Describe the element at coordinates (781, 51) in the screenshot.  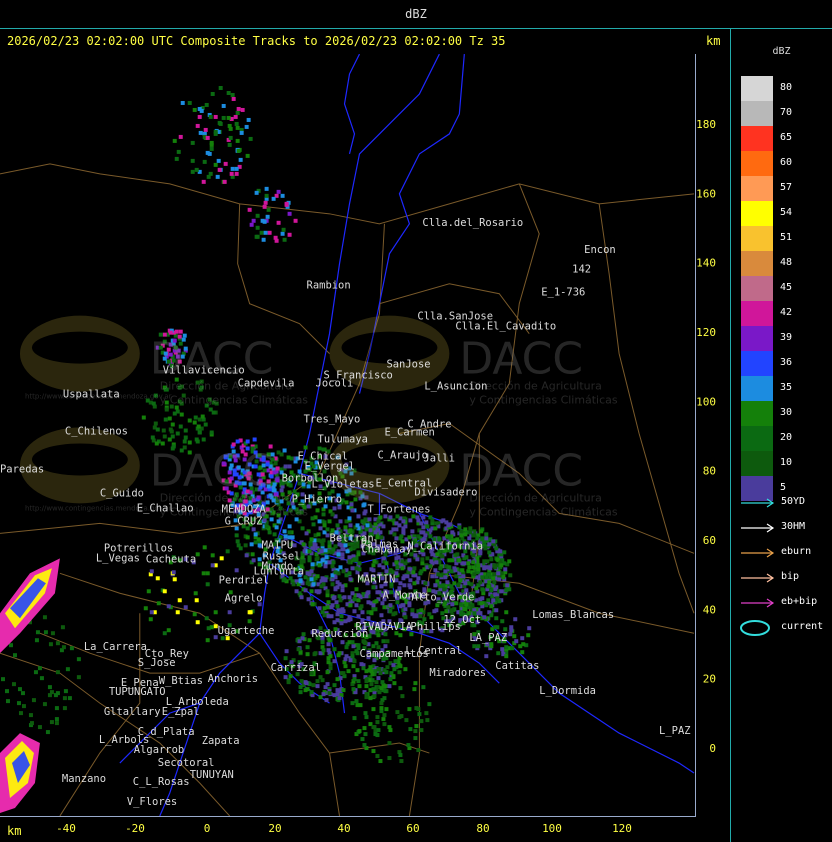
I see `legend-title: dBZ` at that location.